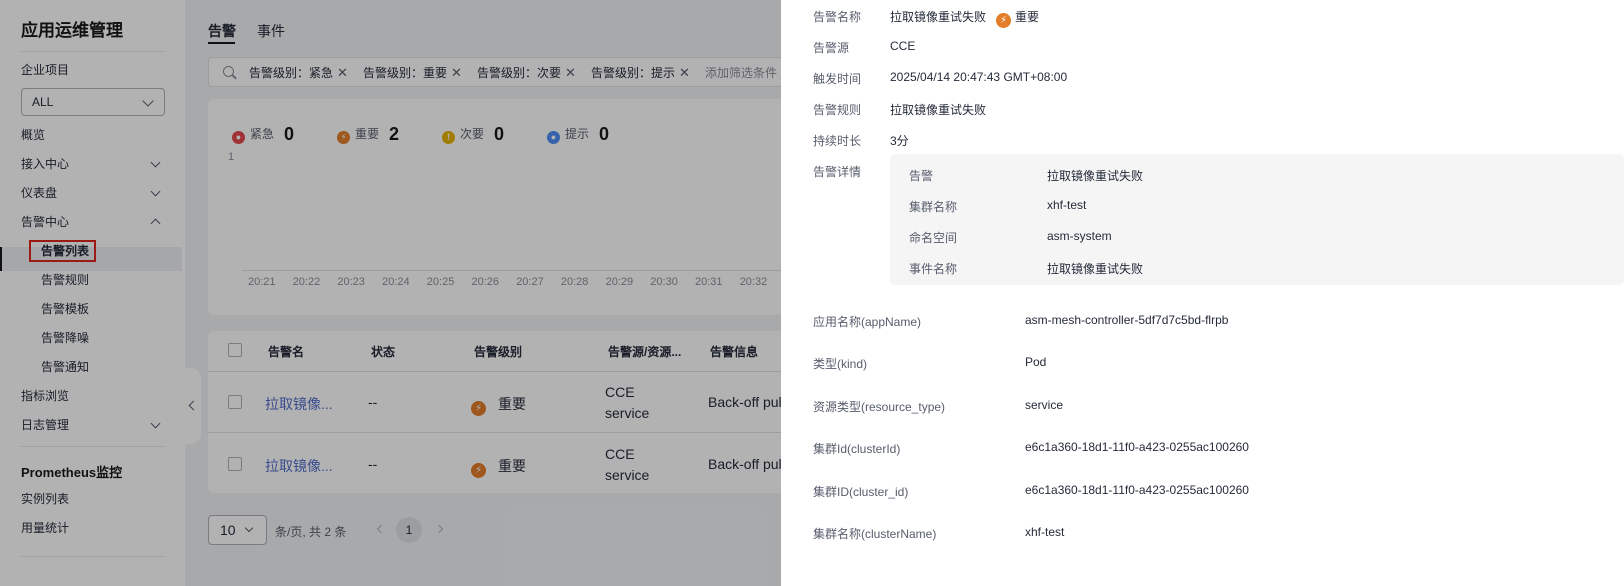 This screenshot has height=586, width=1624. I want to click on lightning-icon: ⚡, so click(1004, 20).